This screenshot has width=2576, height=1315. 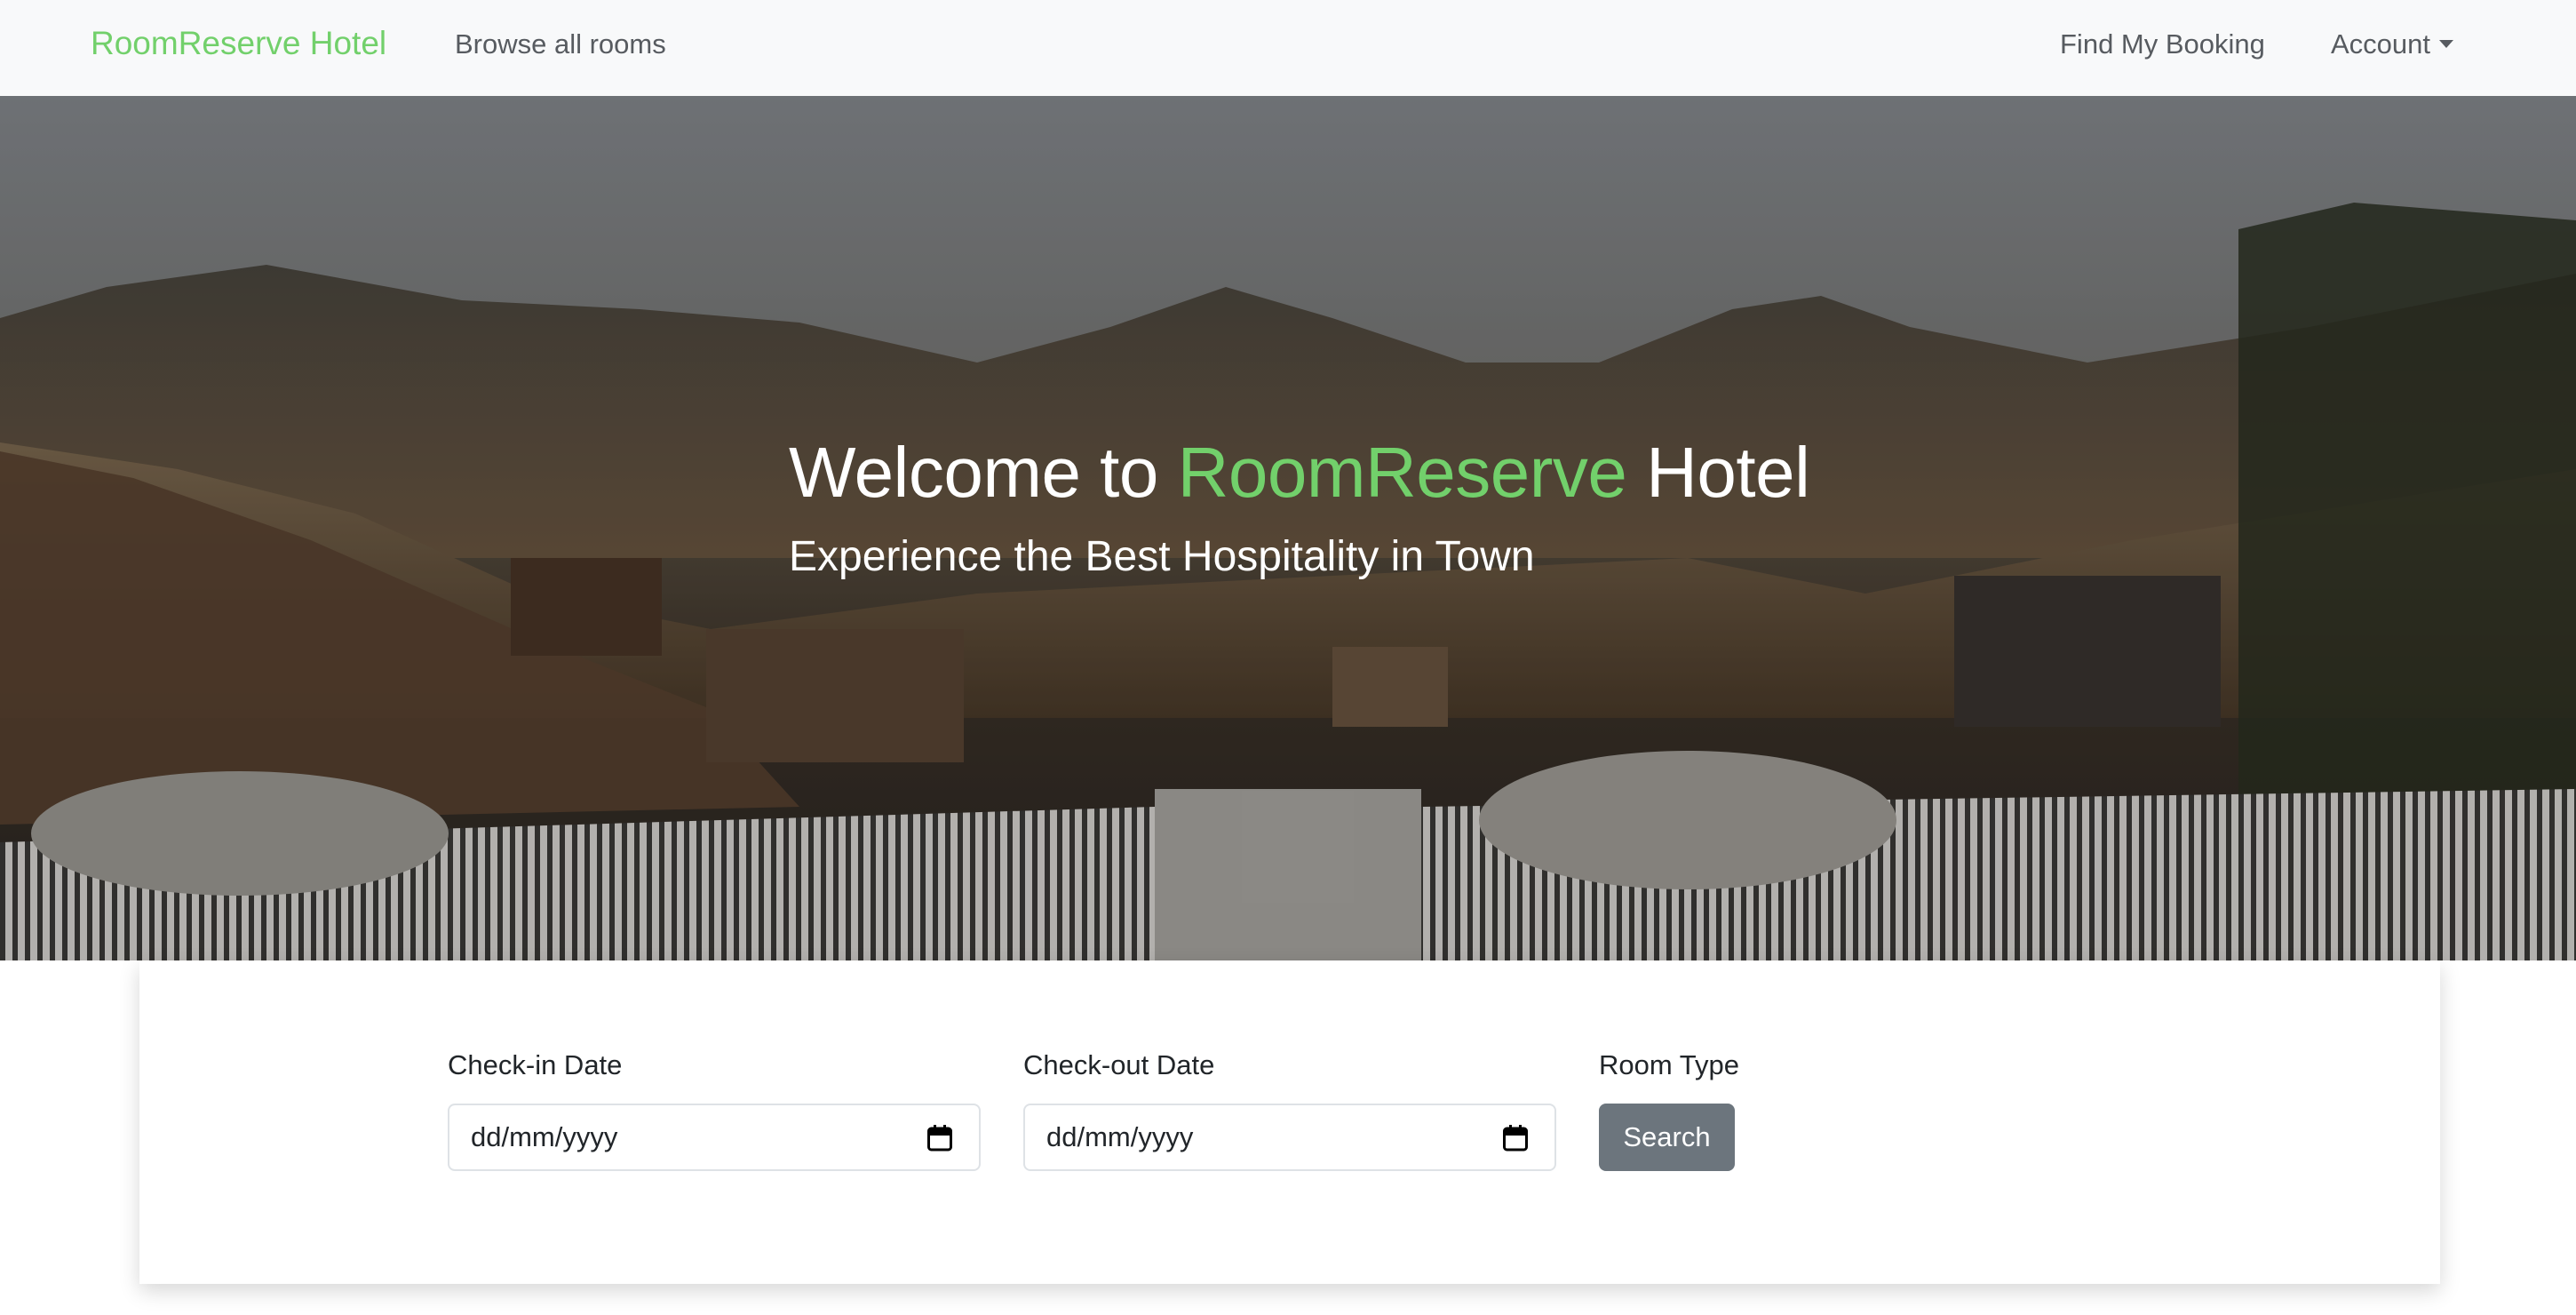 What do you see at coordinates (2162, 44) in the screenshot?
I see `find-booking-link: Find My Booking` at bounding box center [2162, 44].